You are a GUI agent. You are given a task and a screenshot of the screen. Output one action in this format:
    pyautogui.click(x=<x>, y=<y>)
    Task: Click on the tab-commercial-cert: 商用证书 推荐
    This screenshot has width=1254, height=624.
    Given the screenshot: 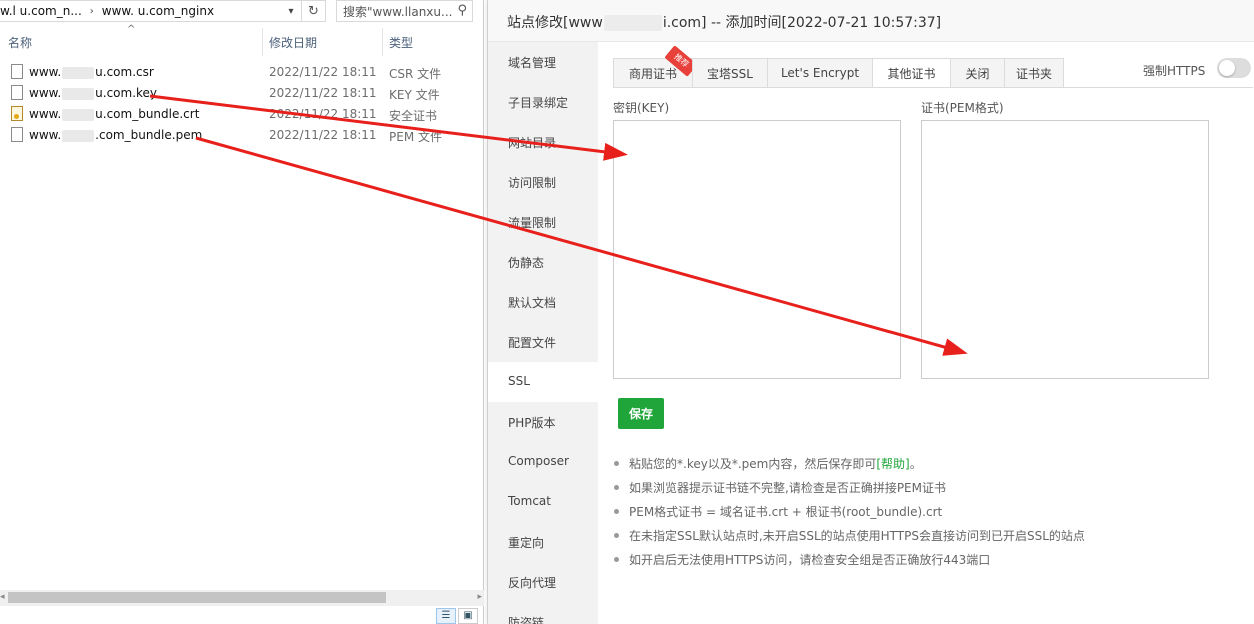 What is the action you would take?
    pyautogui.click(x=655, y=66)
    